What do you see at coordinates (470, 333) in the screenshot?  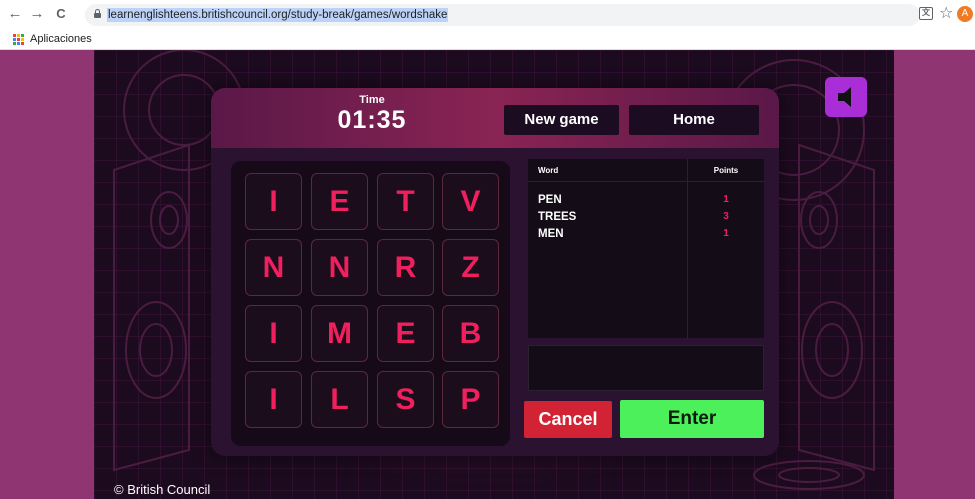 I see `letter-tile: B` at bounding box center [470, 333].